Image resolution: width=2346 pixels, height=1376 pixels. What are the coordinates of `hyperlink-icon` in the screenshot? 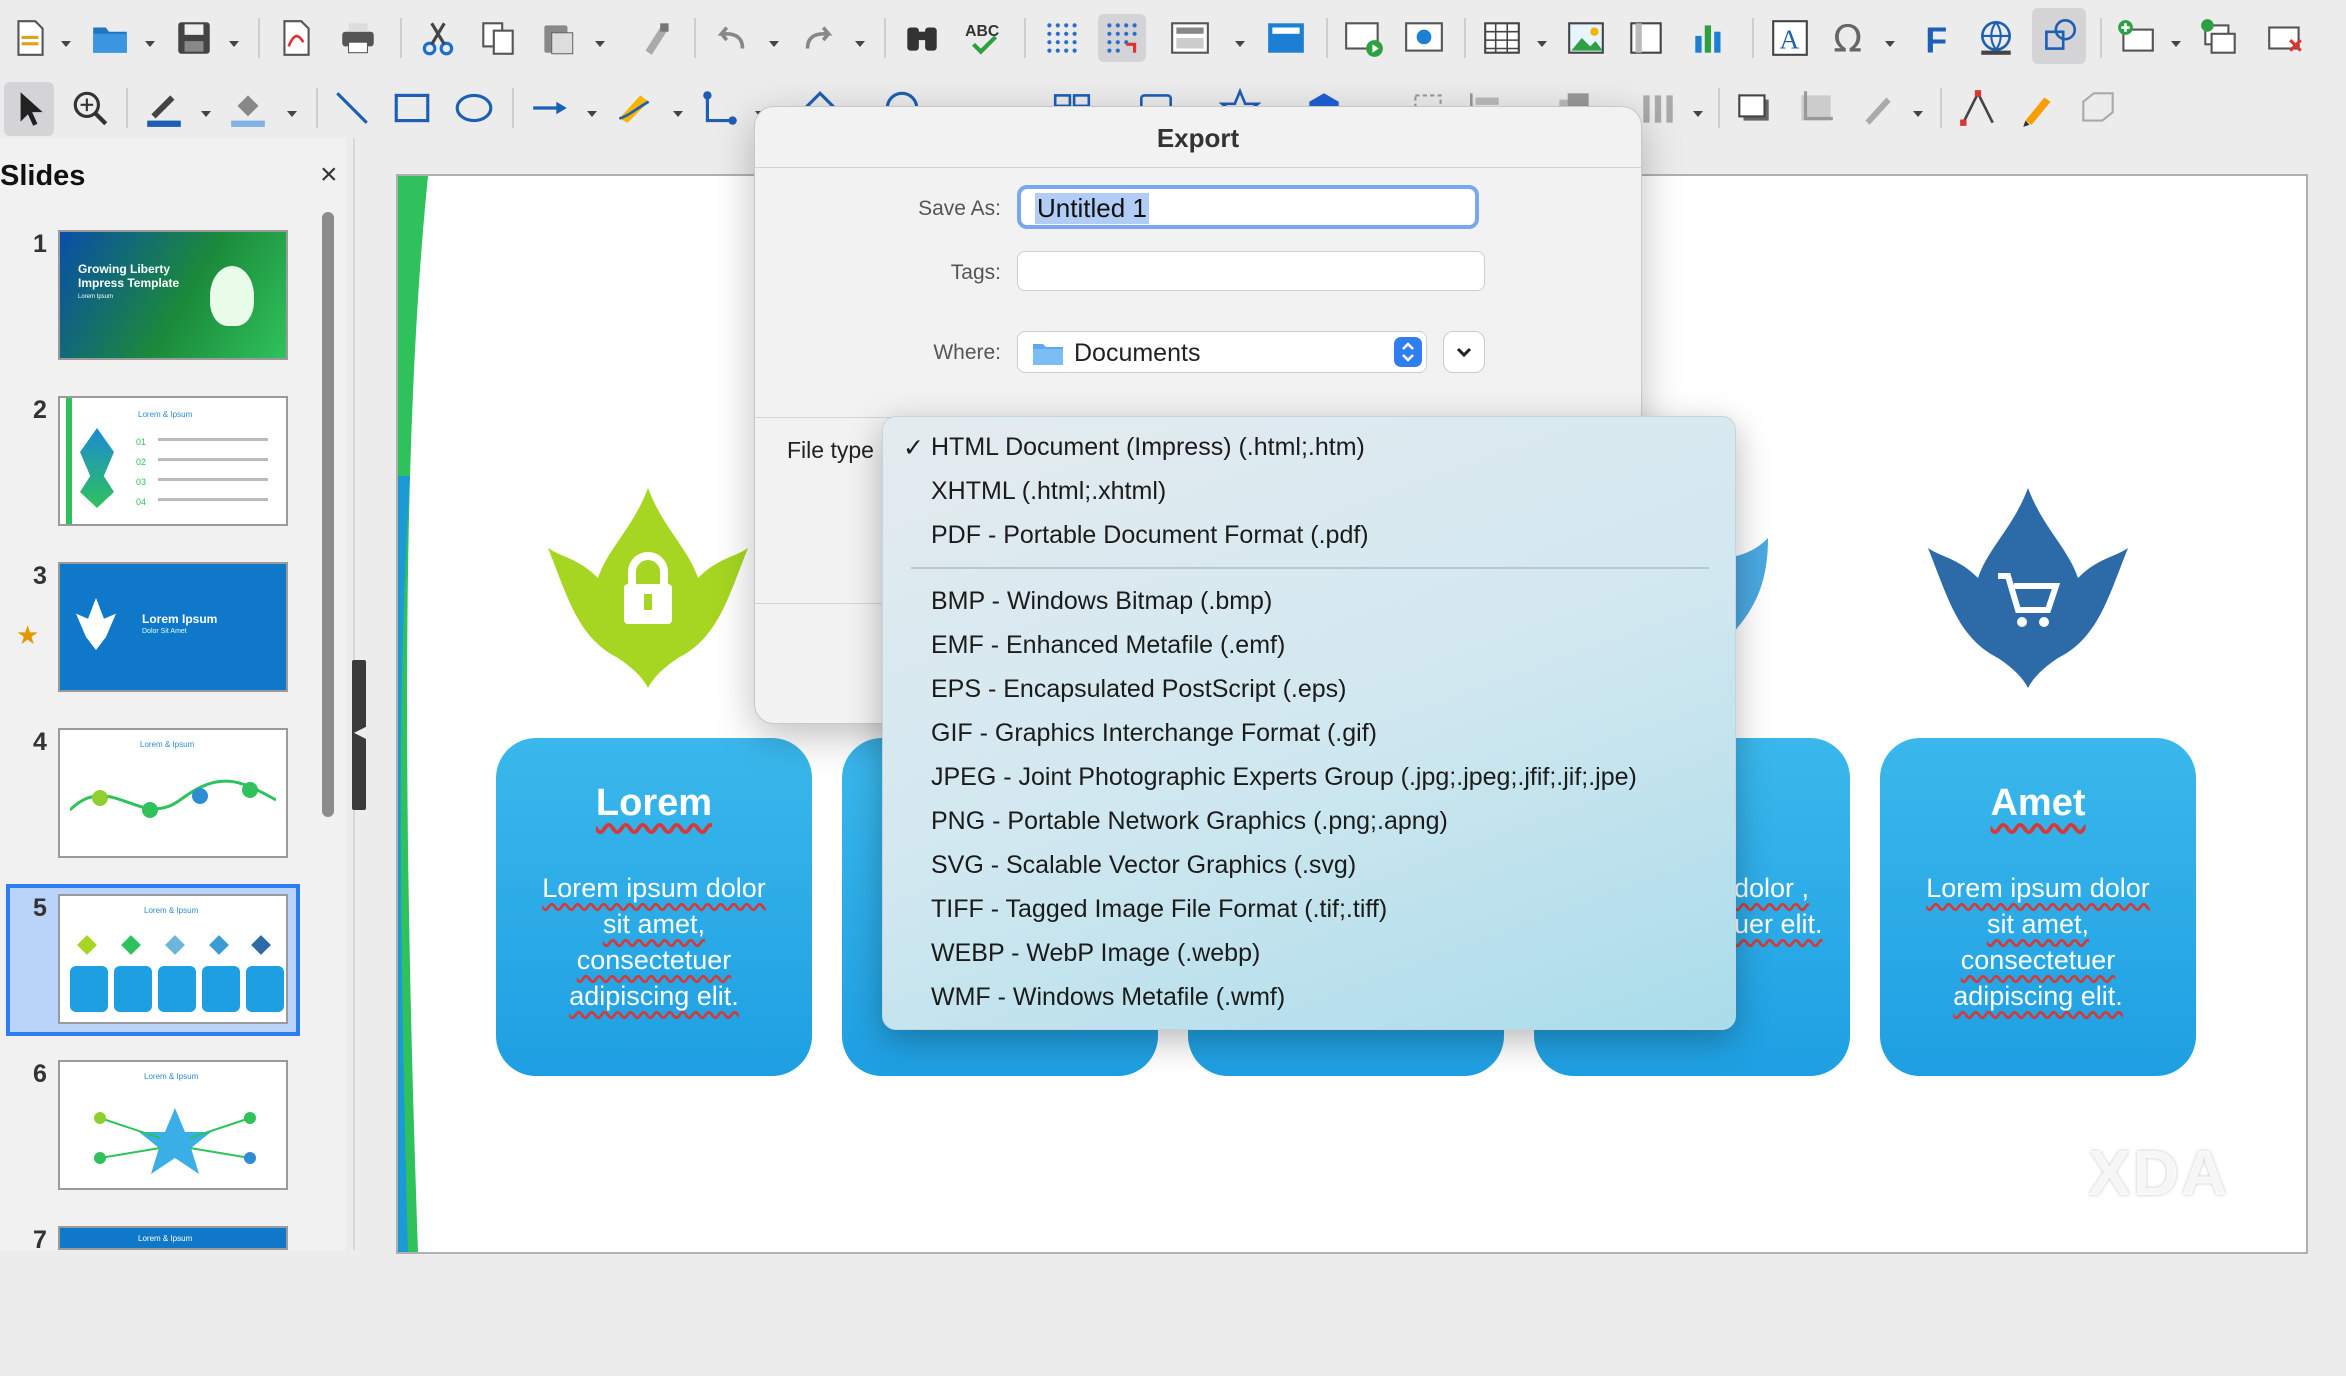 It's located at (1996, 38).